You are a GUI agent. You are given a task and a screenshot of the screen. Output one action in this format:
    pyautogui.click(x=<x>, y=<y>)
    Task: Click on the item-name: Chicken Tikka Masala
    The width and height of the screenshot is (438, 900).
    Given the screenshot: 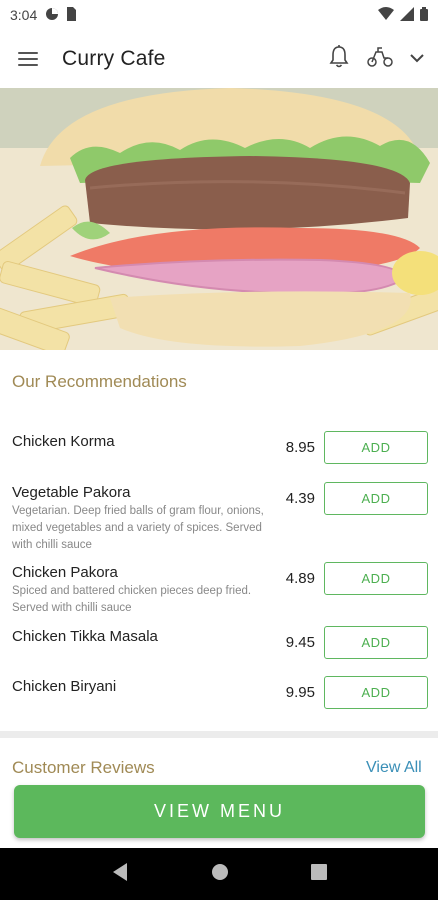 What is the action you would take?
    pyautogui.click(x=85, y=636)
    